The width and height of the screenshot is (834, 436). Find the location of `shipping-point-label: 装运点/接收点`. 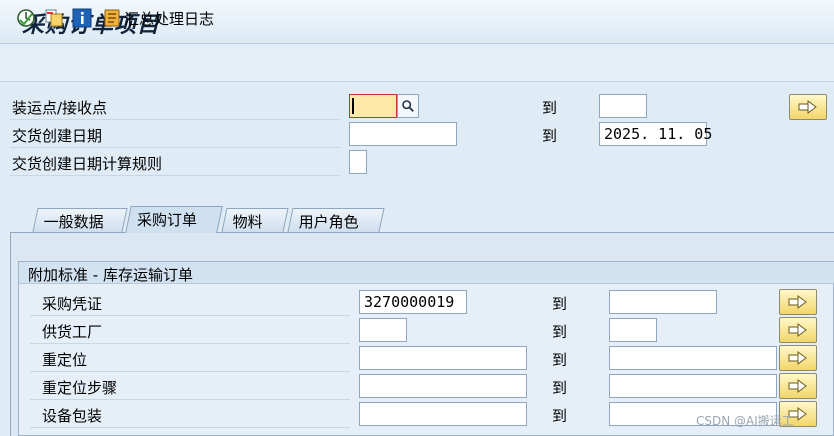

shipping-point-label: 装运点/接收点 is located at coordinates (60, 108).